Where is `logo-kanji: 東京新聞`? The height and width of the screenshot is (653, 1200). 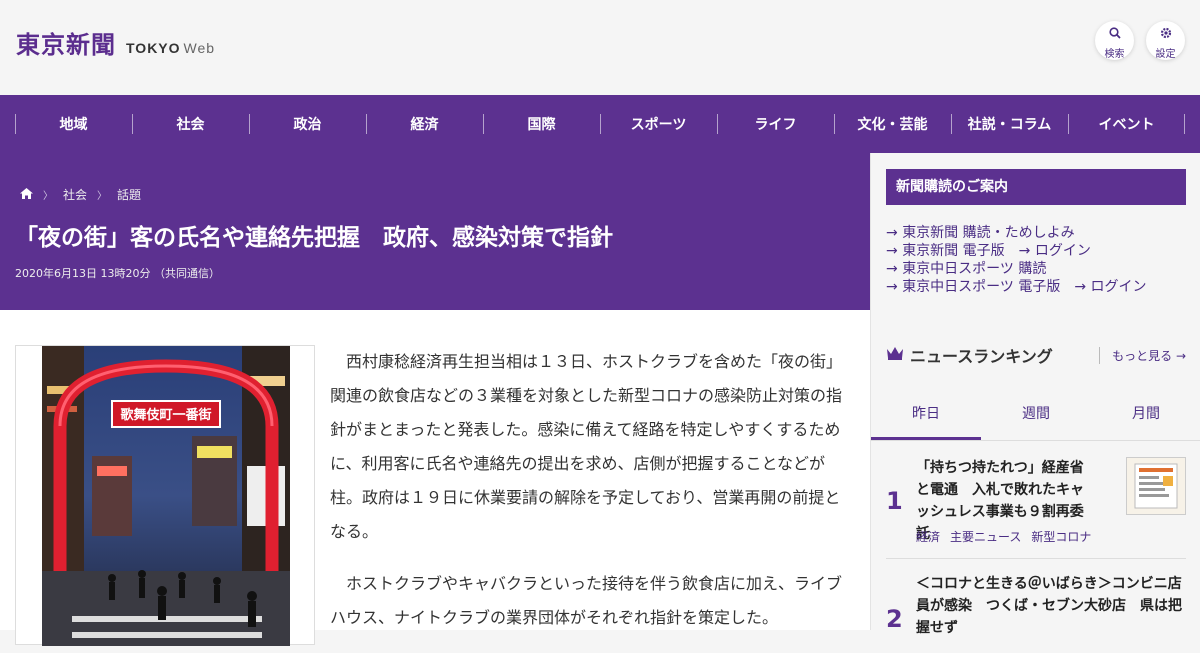
logo-kanji: 東京新聞 is located at coordinates (66, 44).